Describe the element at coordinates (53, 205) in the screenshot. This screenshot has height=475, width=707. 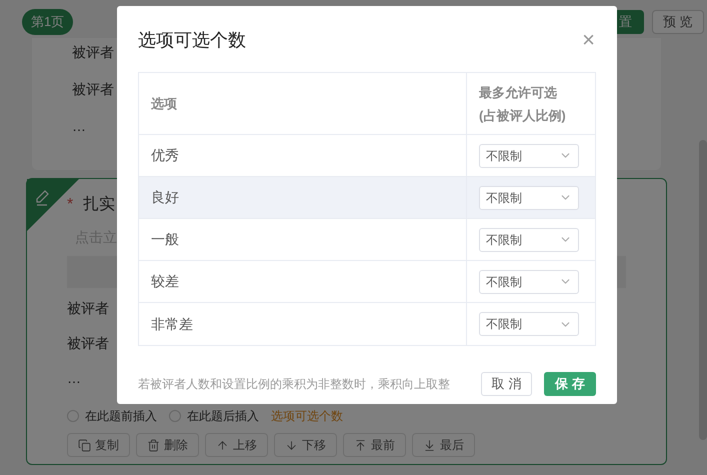
I see `edit-corner-icon` at that location.